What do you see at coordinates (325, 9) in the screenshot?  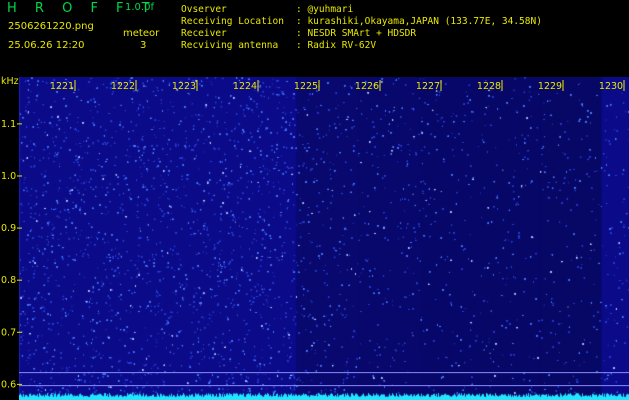 I see `info-value-observer: : @yuhmari` at bounding box center [325, 9].